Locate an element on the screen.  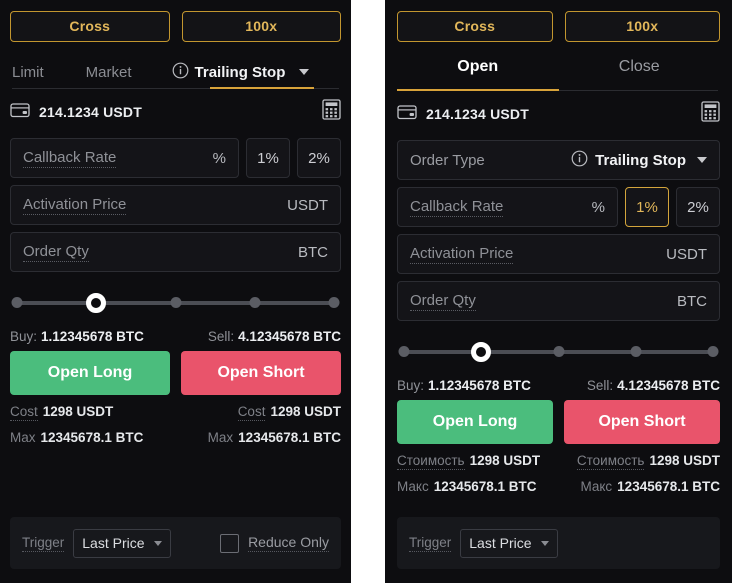
order-type-row: Order Type Trailing Stop is located at coordinates (558, 160).